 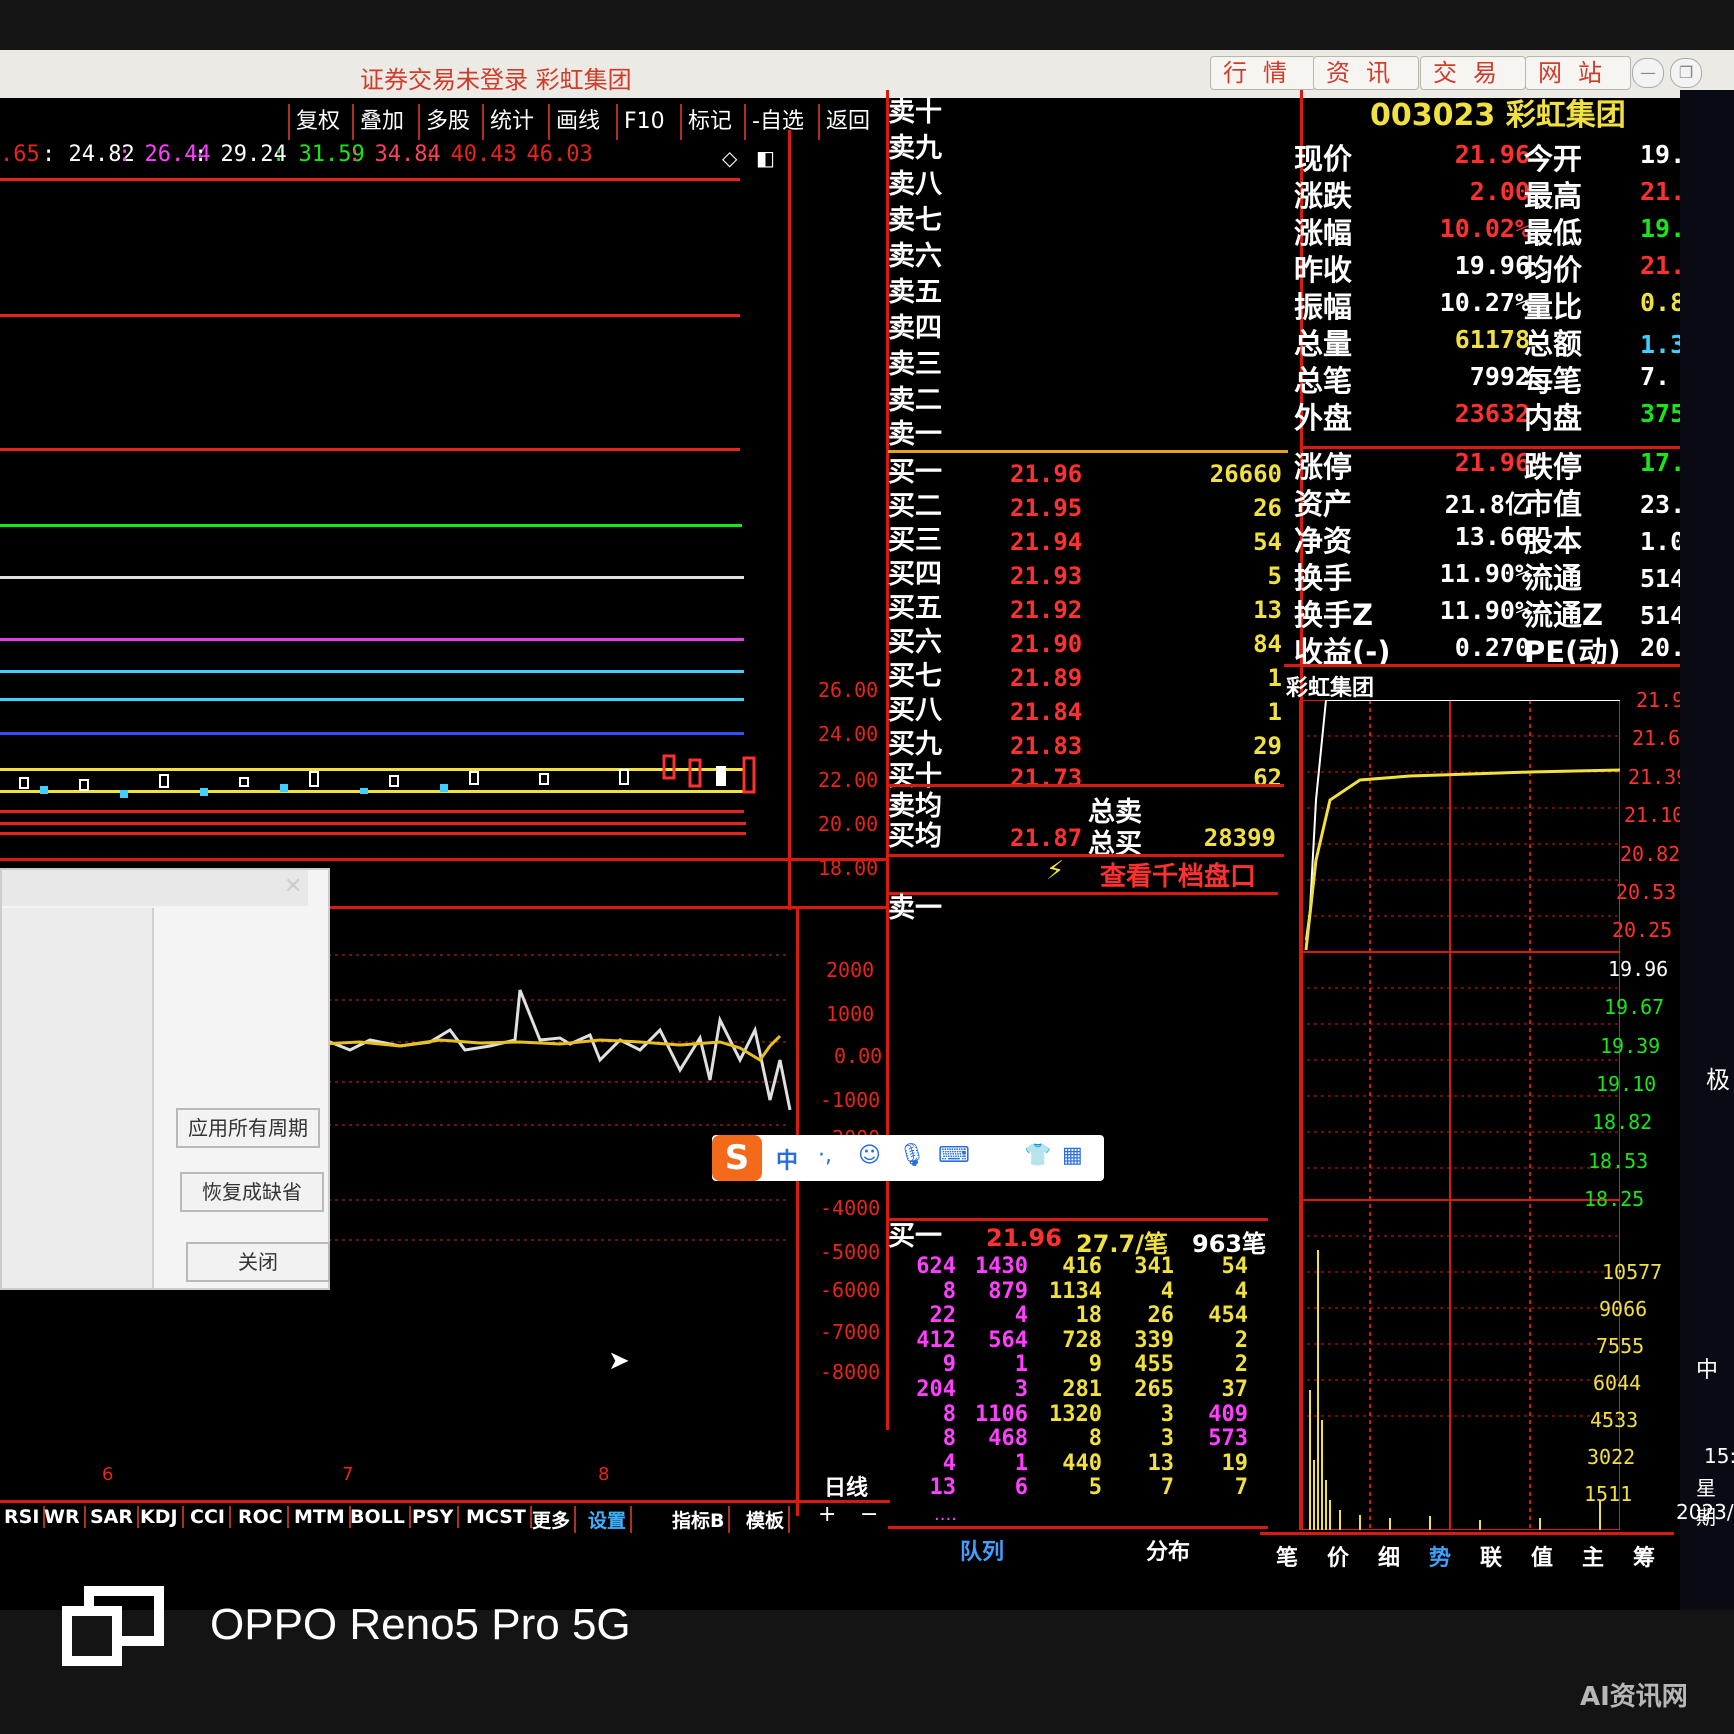 I want to click on view-depth-link: 查看千档盘口, so click(x=1178, y=874).